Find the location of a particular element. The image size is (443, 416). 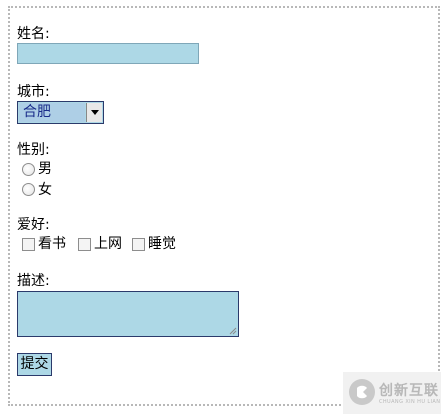

name-label: 姓名: is located at coordinates (33, 34).